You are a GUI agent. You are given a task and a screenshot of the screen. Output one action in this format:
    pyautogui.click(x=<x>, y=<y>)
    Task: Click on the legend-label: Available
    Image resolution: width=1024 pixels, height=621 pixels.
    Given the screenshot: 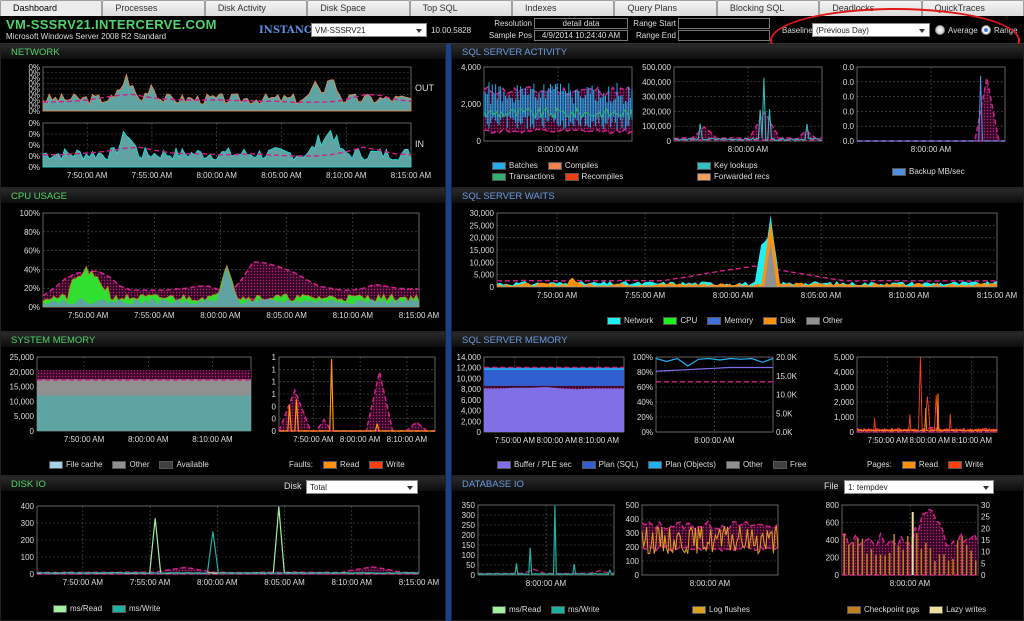 What is the action you would take?
    pyautogui.click(x=192, y=464)
    